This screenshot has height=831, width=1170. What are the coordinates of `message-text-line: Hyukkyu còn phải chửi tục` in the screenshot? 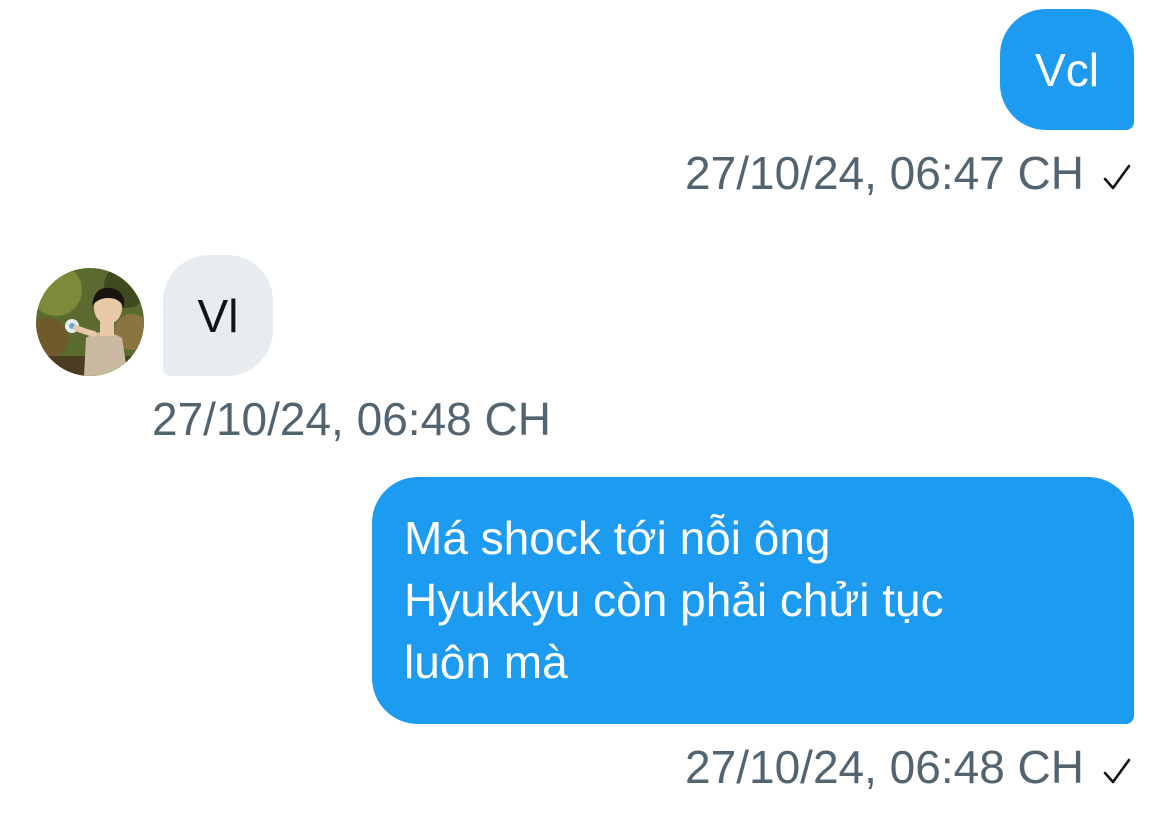 It's located at (674, 600).